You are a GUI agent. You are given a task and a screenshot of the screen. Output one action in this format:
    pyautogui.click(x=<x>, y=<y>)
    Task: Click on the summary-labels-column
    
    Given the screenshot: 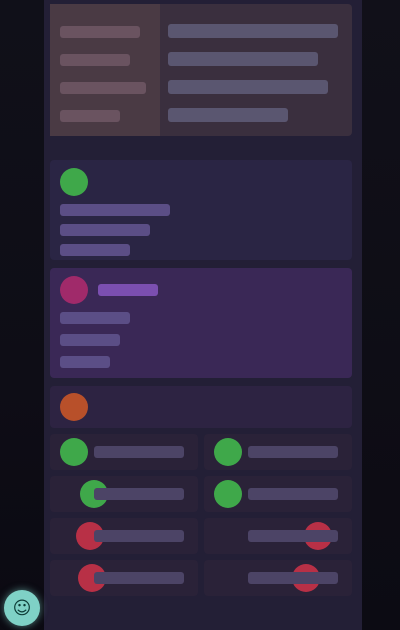 What is the action you would take?
    pyautogui.click(x=105, y=70)
    